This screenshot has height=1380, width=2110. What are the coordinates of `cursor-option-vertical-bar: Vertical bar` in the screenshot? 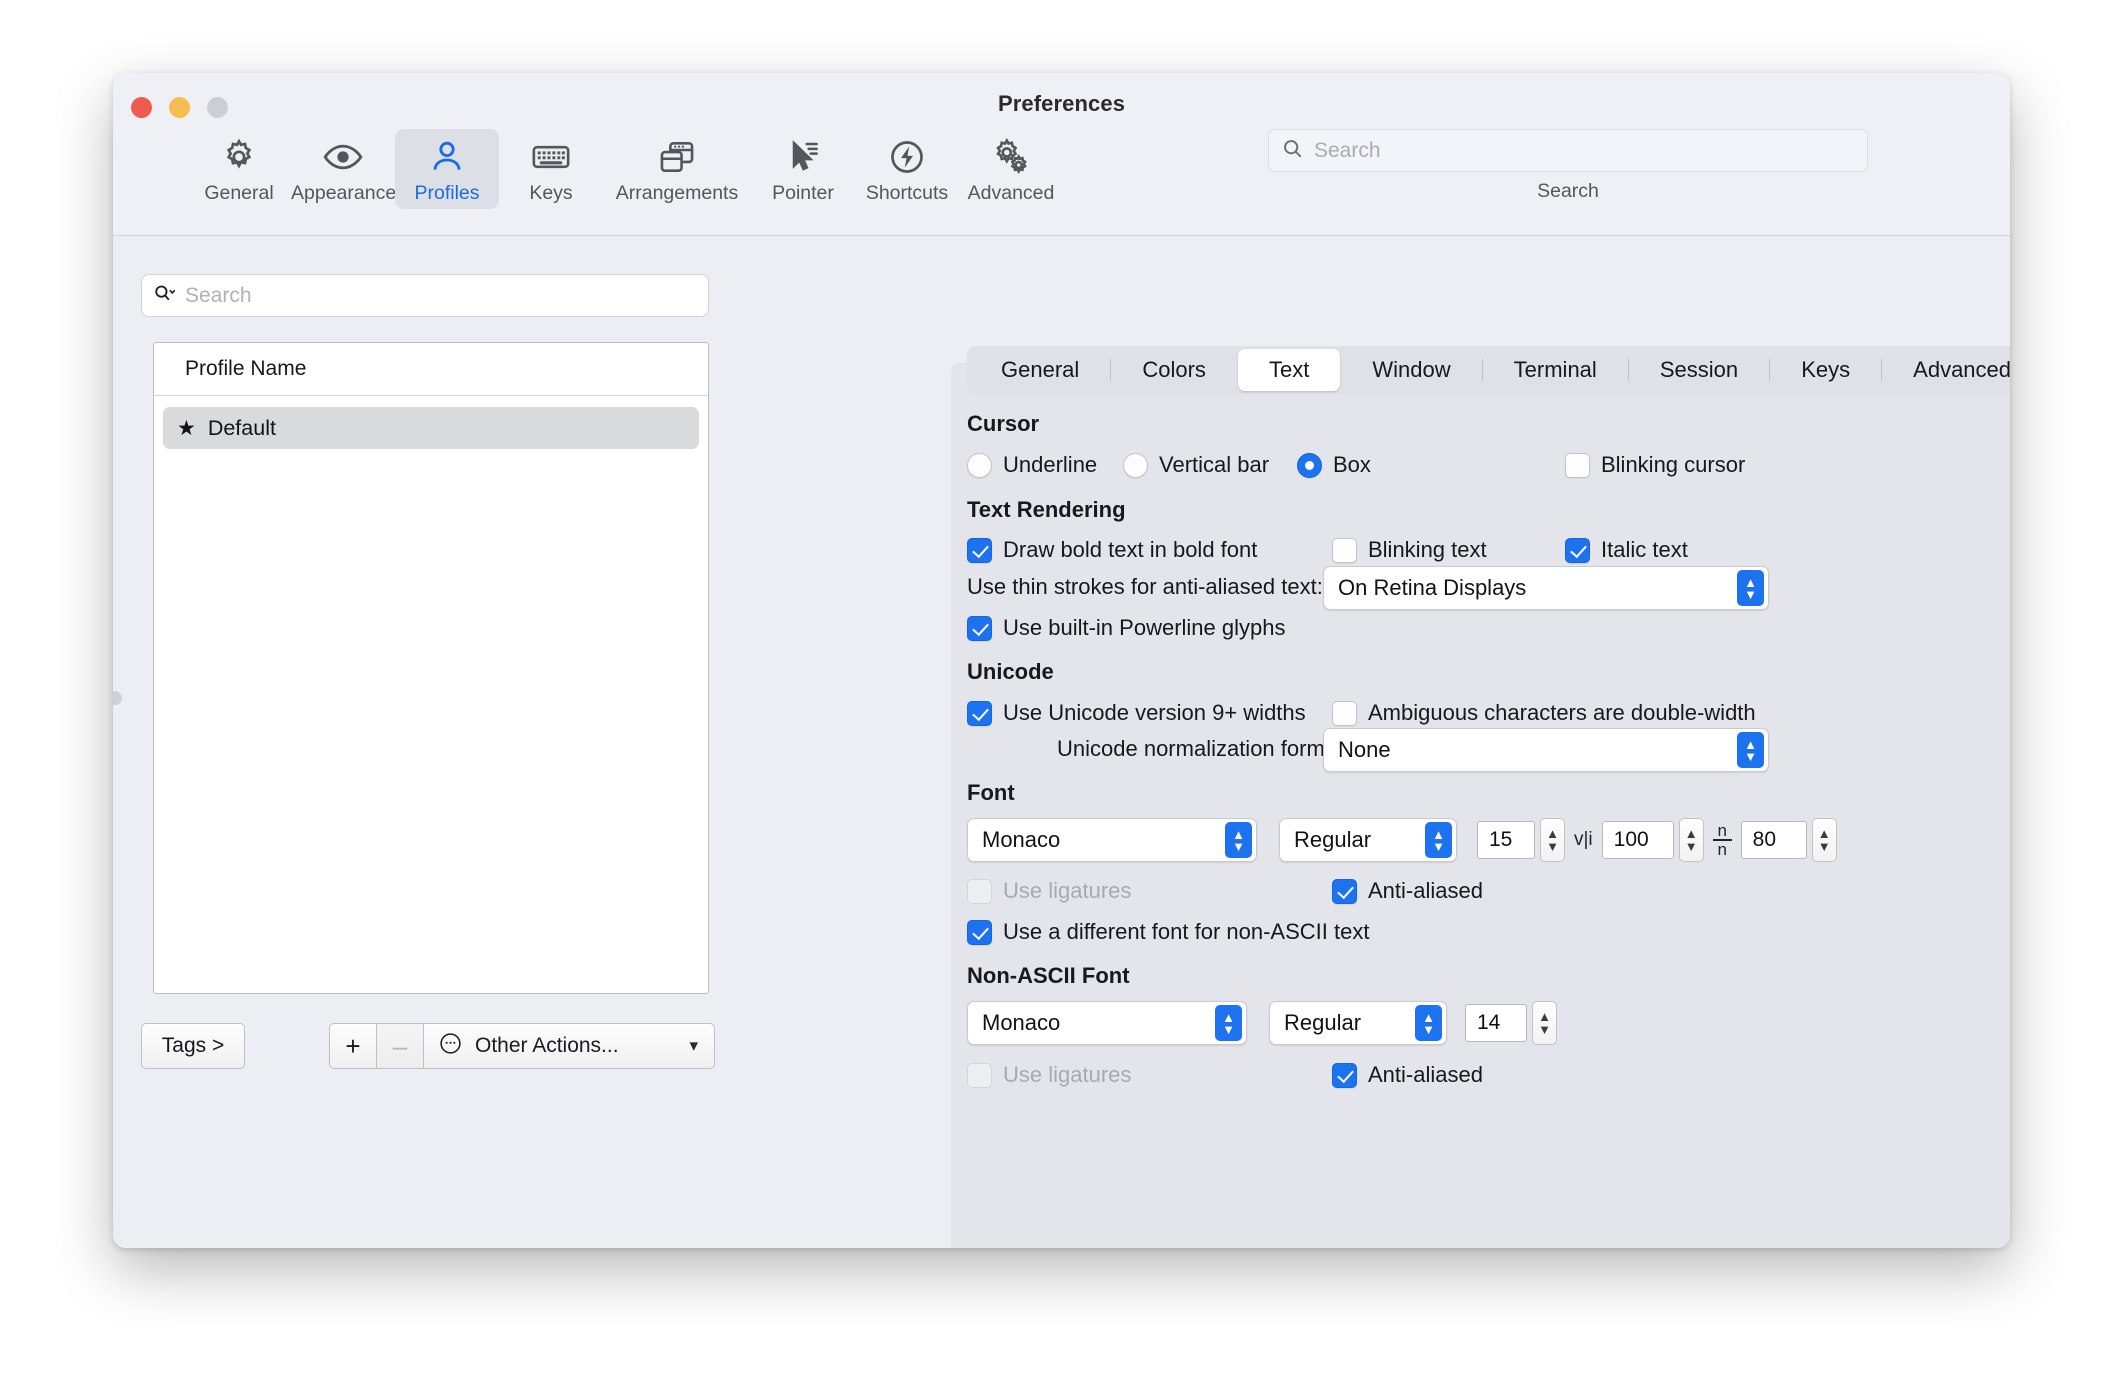 It's located at (1196, 465).